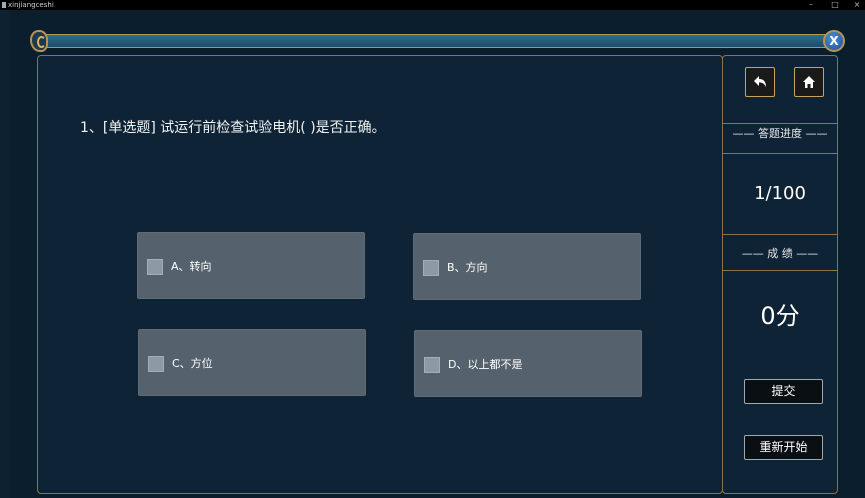 The image size is (865, 498). What do you see at coordinates (780, 316) in the screenshot?
I see `score-value: 0分` at bounding box center [780, 316].